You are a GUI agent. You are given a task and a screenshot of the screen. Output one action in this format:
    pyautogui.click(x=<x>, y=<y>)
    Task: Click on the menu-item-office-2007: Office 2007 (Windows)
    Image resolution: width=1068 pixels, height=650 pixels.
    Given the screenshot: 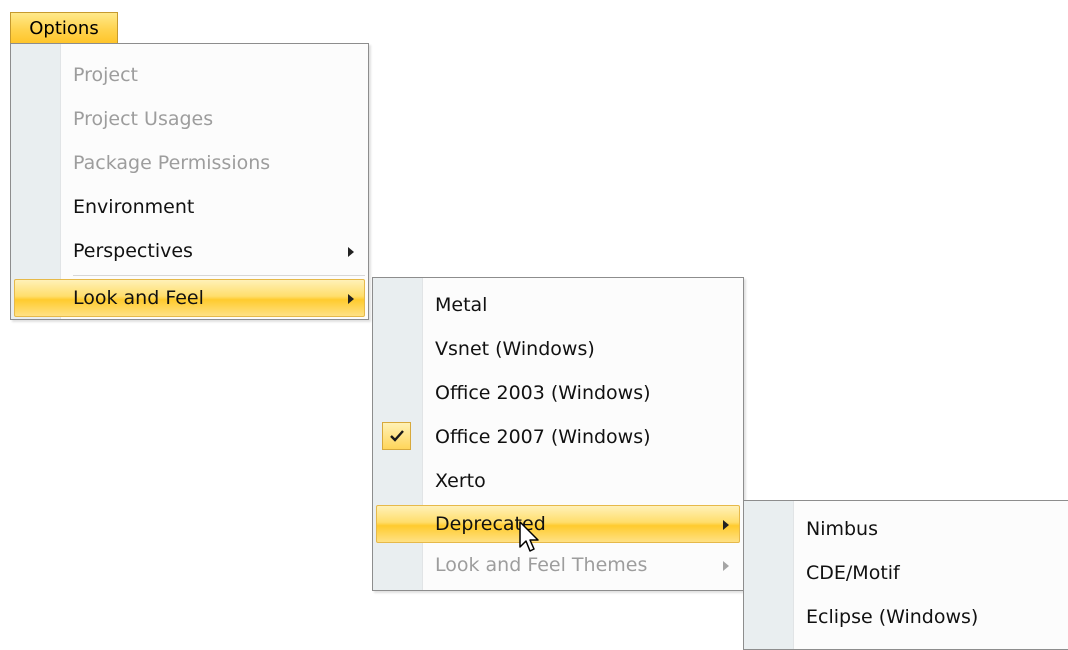 What is the action you would take?
    pyautogui.click(x=558, y=437)
    